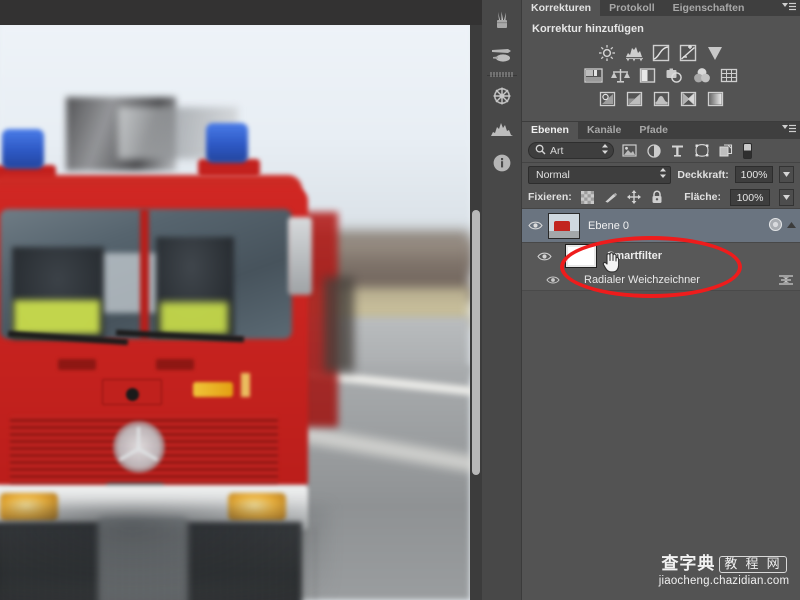  I want to click on tab-korrekturen: Korrekturen, so click(561, 8).